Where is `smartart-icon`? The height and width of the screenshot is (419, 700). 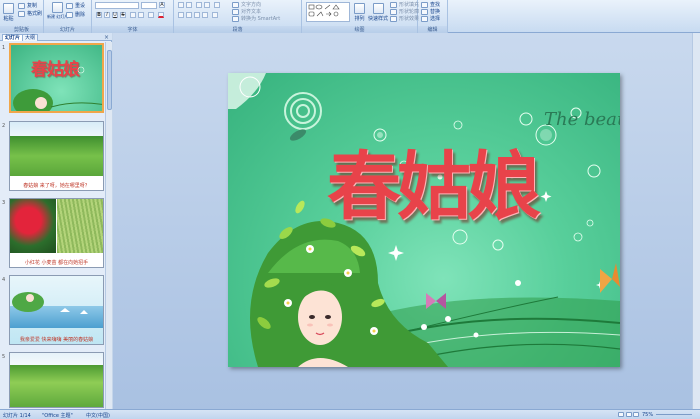 smartart-icon is located at coordinates (235, 18).